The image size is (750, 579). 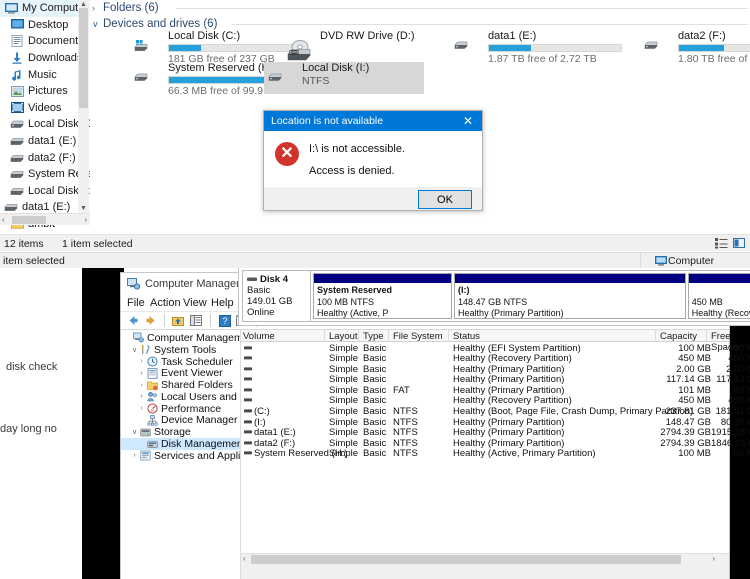 What do you see at coordinates (45, 174) in the screenshot?
I see `nav-item-system-reserved-h: System Reserved (H` at bounding box center [45, 174].